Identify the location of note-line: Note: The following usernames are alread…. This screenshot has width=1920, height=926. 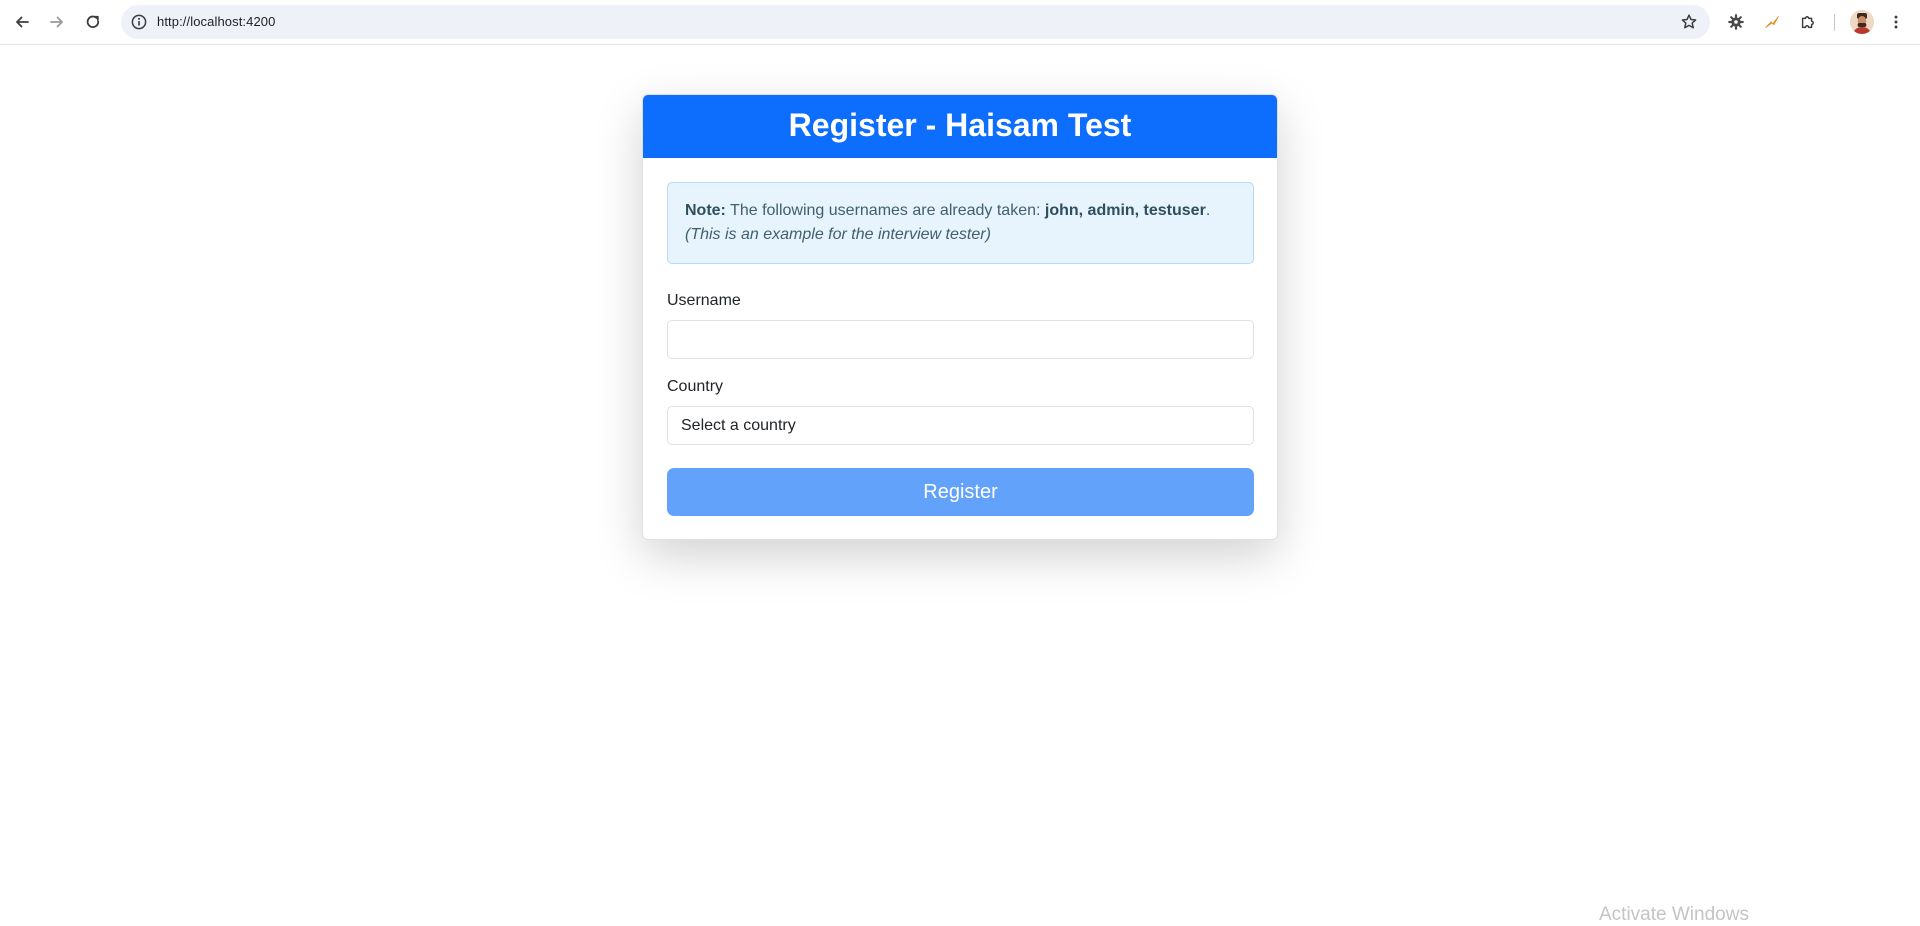
(960, 211).